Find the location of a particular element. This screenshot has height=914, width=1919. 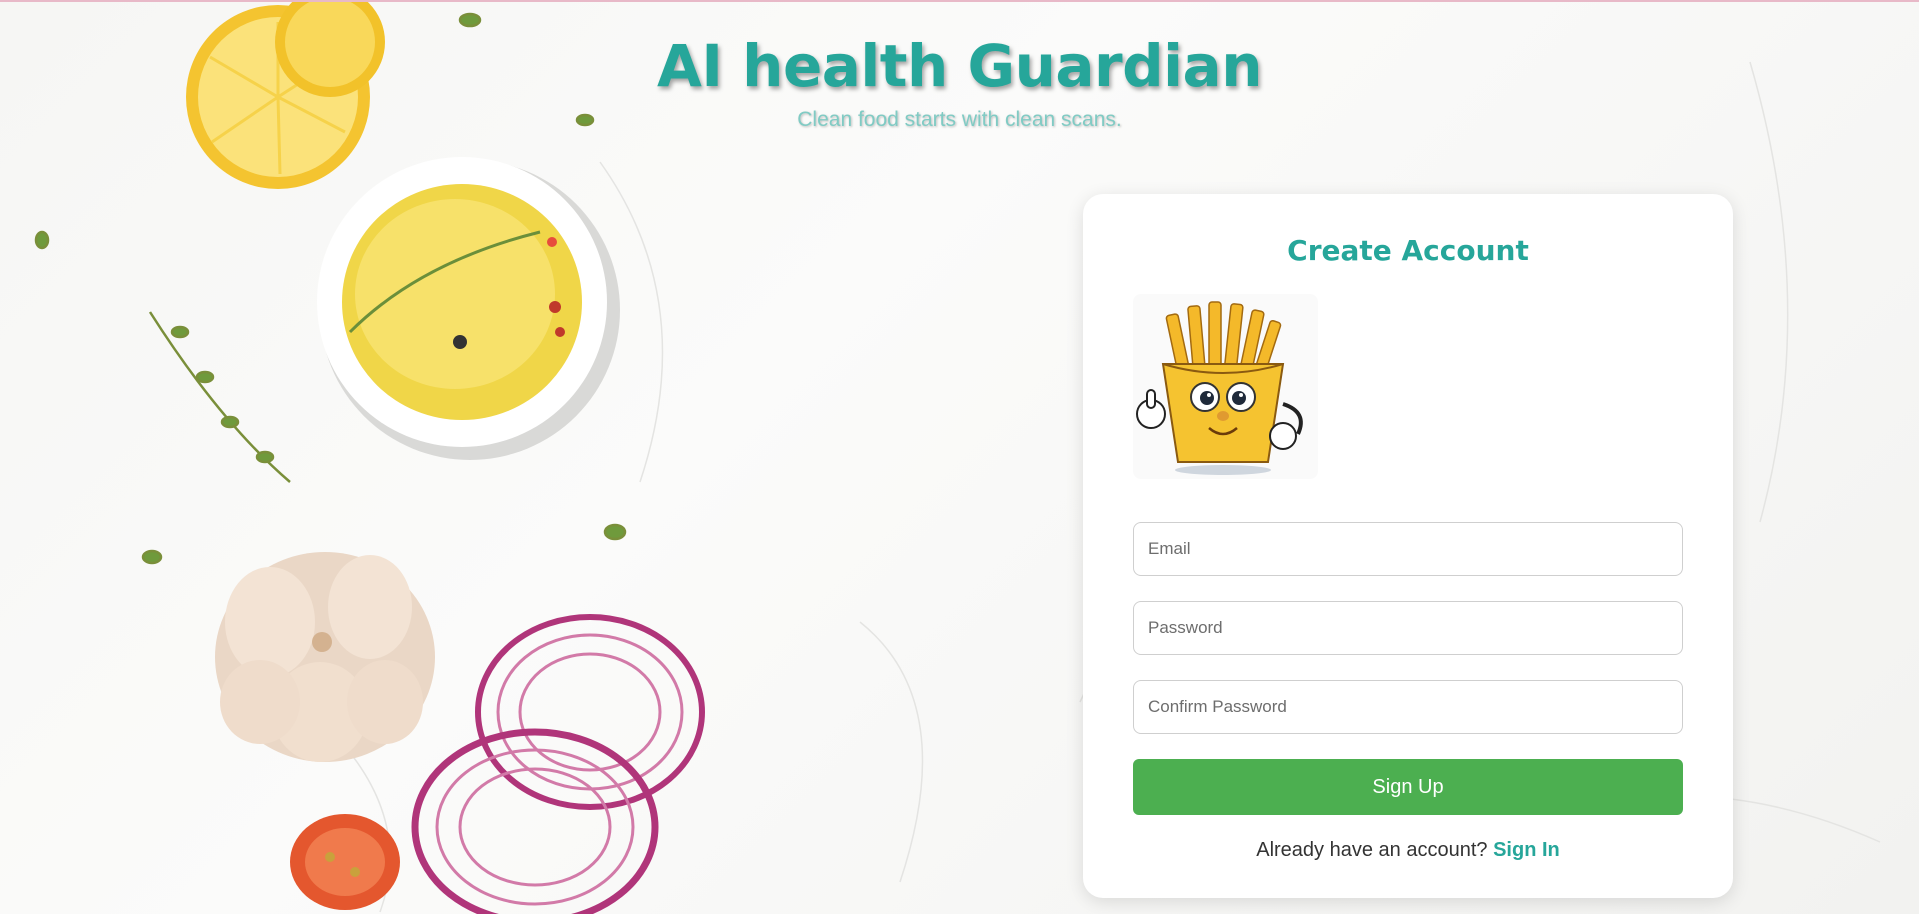

garlic-icon is located at coordinates (325, 657).